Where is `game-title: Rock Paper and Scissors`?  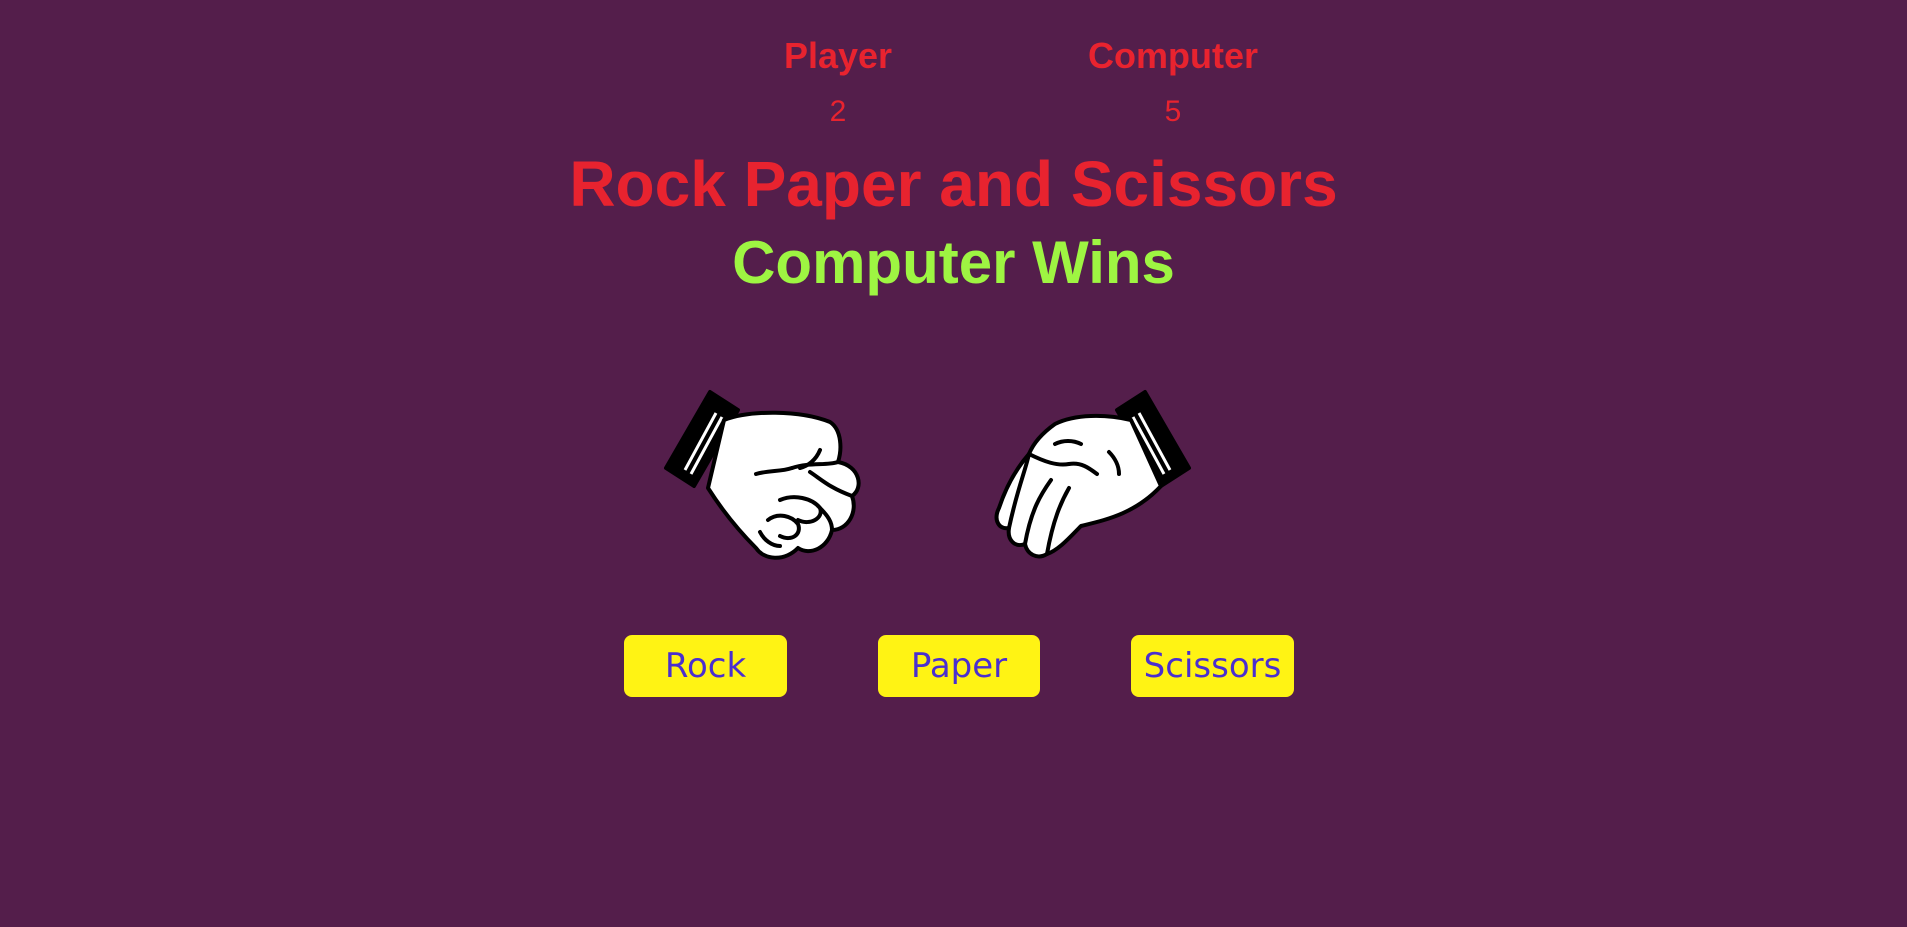 game-title: Rock Paper and Scissors is located at coordinates (953, 184).